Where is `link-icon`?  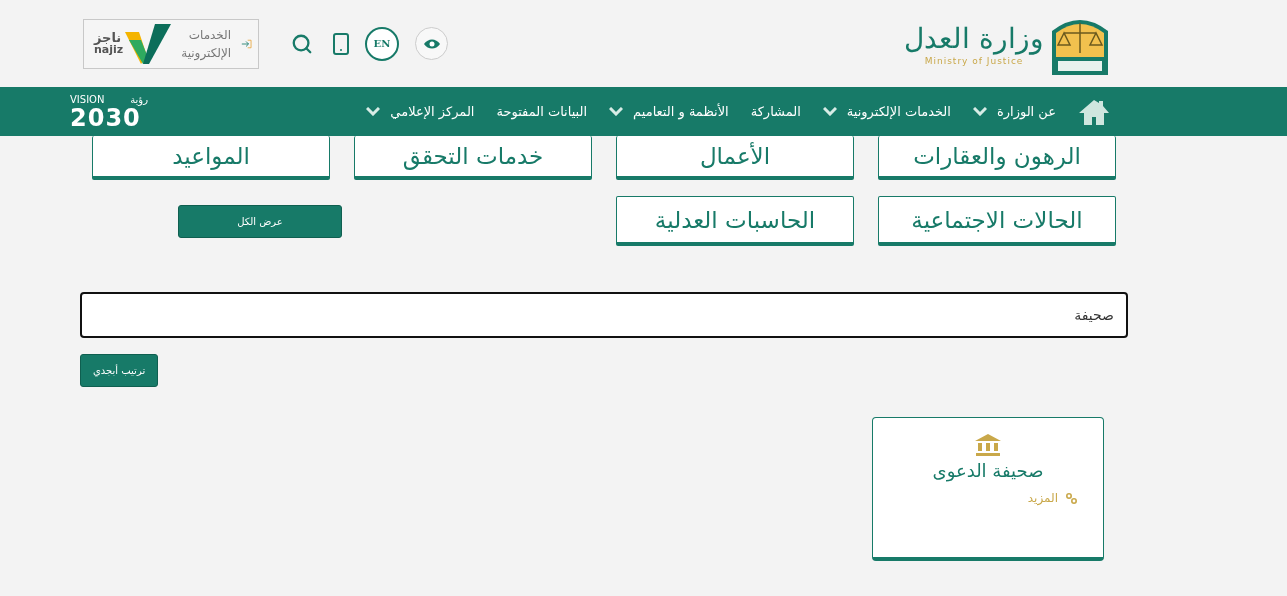
link-icon is located at coordinates (1071, 498).